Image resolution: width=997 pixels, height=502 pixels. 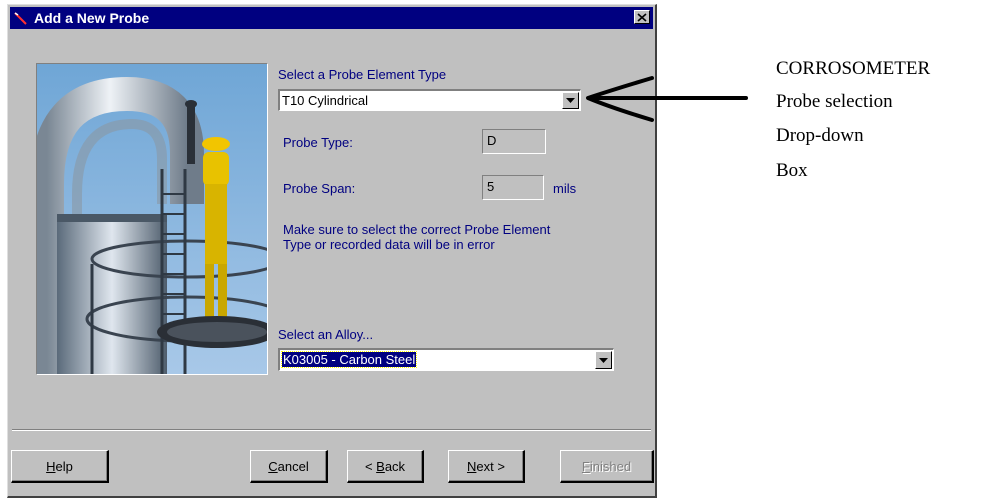 What do you see at coordinates (513, 187) in the screenshot?
I see `probe-span-field: 5` at bounding box center [513, 187].